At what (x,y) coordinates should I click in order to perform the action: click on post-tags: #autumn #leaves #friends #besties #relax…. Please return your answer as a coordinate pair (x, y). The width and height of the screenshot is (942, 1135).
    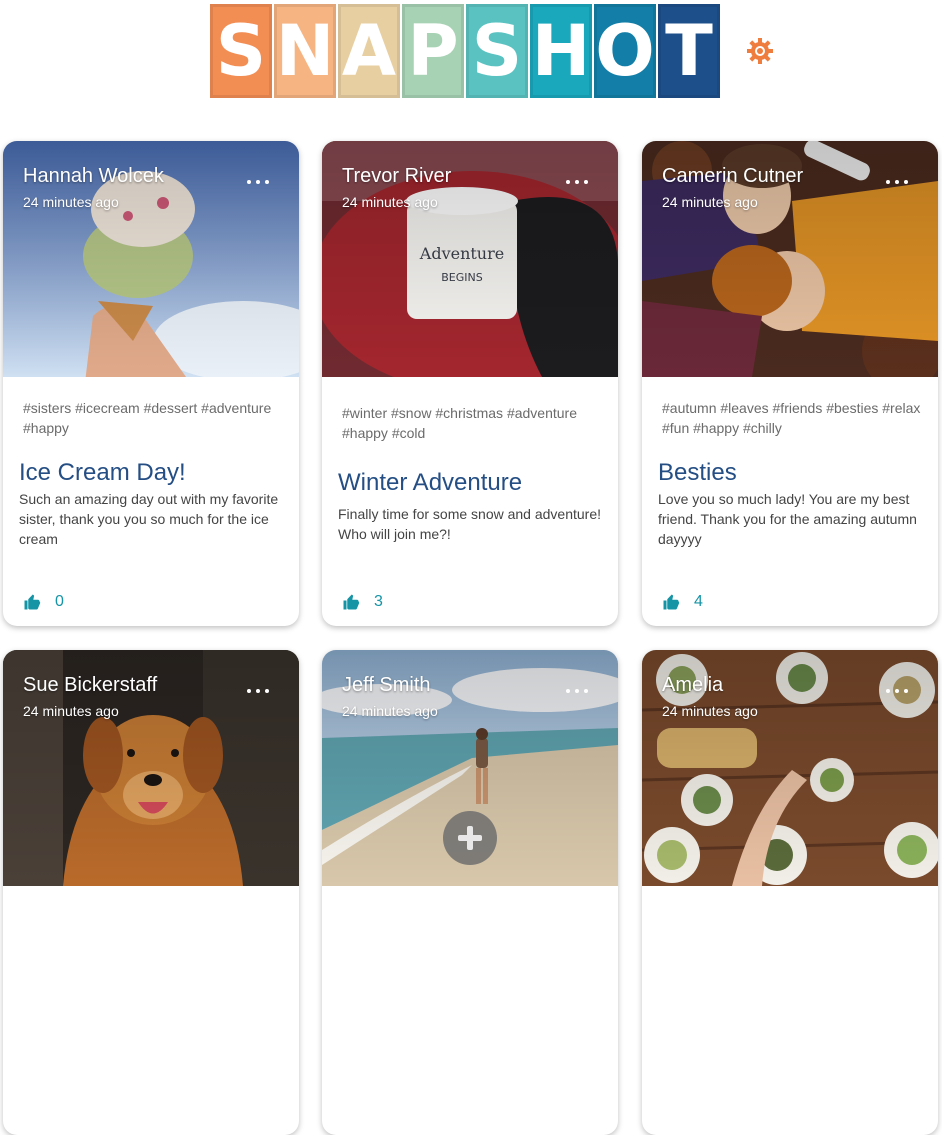
    Looking at the image, I should click on (791, 418).